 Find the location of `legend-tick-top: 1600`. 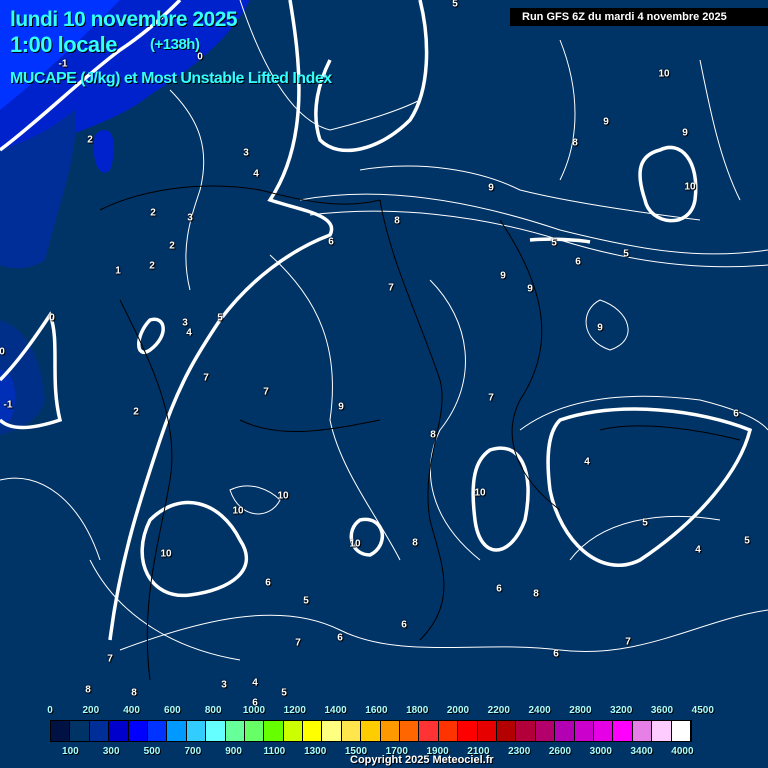

legend-tick-top: 1600 is located at coordinates (376, 710).